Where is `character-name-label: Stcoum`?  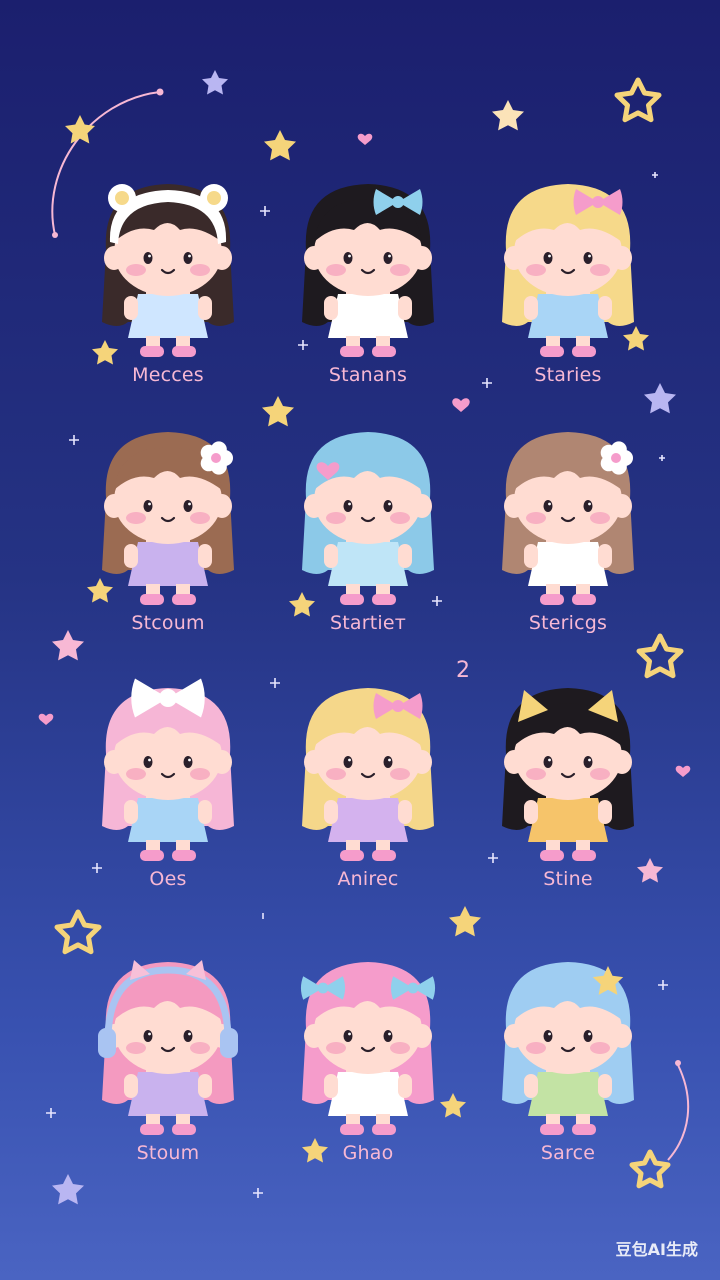
character-name-label: Stcoum is located at coordinates (168, 623).